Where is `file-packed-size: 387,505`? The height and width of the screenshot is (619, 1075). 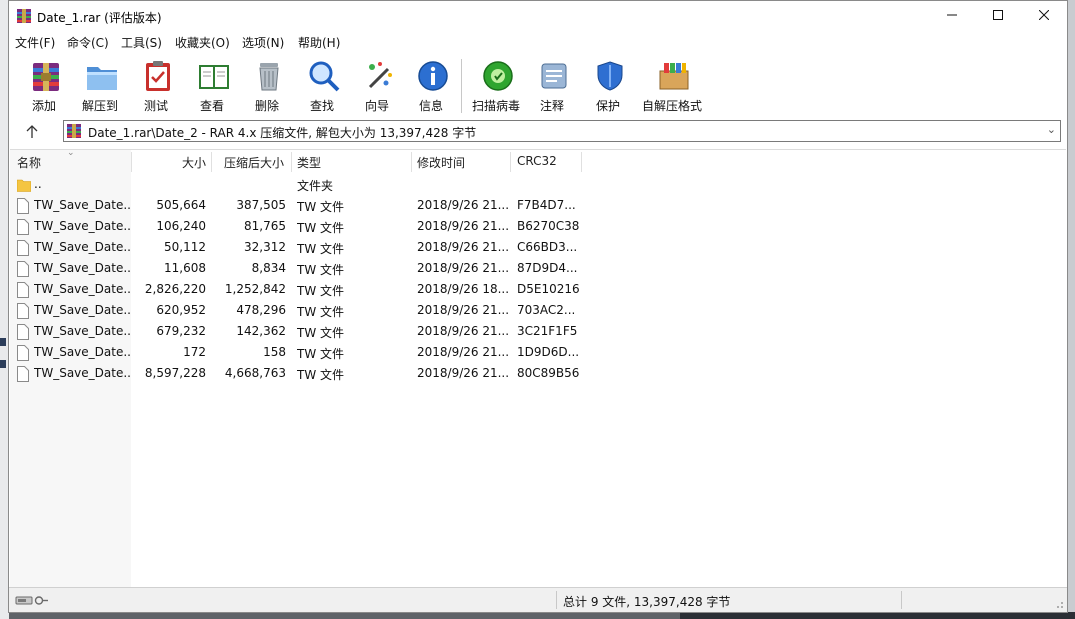
file-packed-size: 387,505 is located at coordinates (261, 205).